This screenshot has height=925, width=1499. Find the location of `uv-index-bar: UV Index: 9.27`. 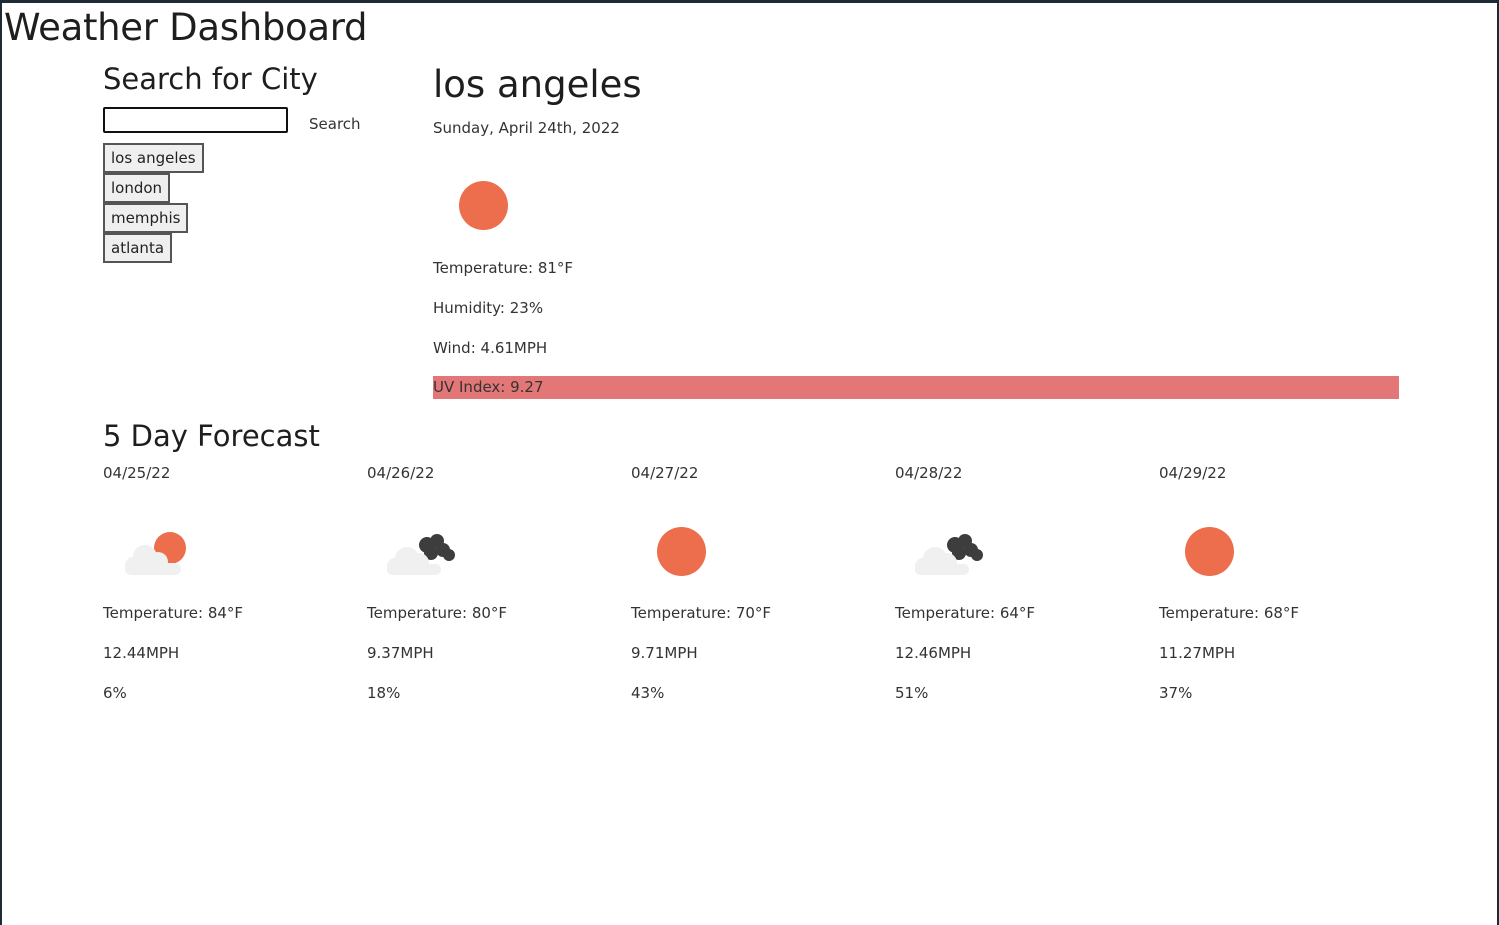

uv-index-bar: UV Index: 9.27 is located at coordinates (916, 387).